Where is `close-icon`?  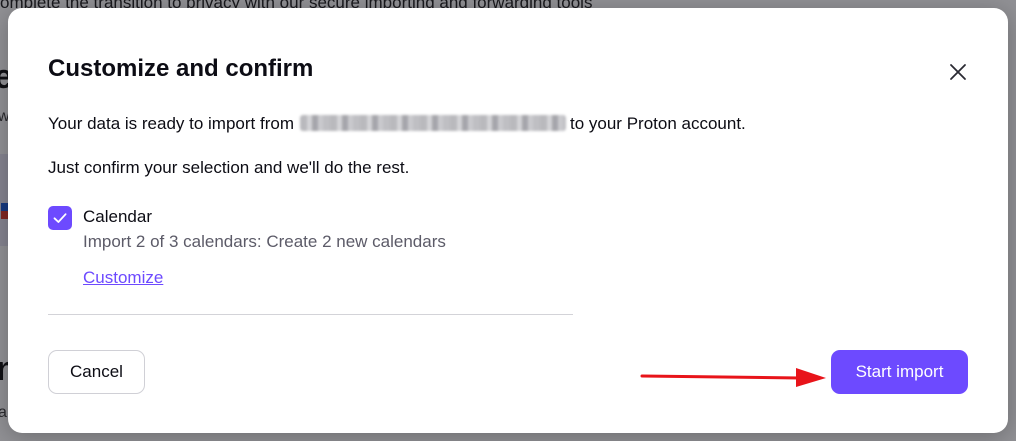 close-icon is located at coordinates (958, 72).